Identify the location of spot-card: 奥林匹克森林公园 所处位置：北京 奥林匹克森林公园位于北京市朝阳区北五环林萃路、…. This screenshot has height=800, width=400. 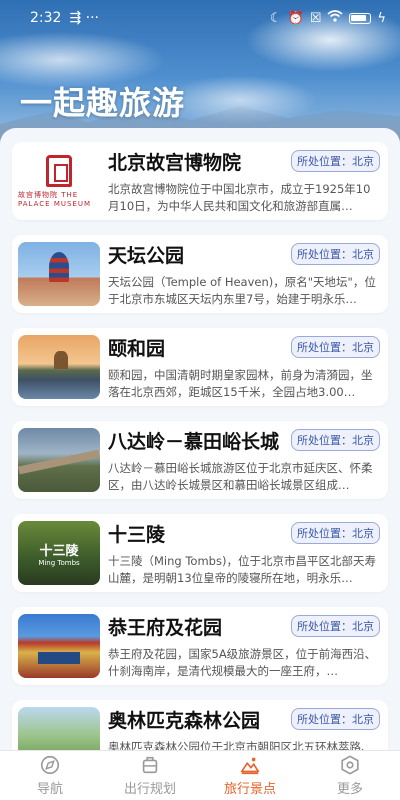
(200, 725).